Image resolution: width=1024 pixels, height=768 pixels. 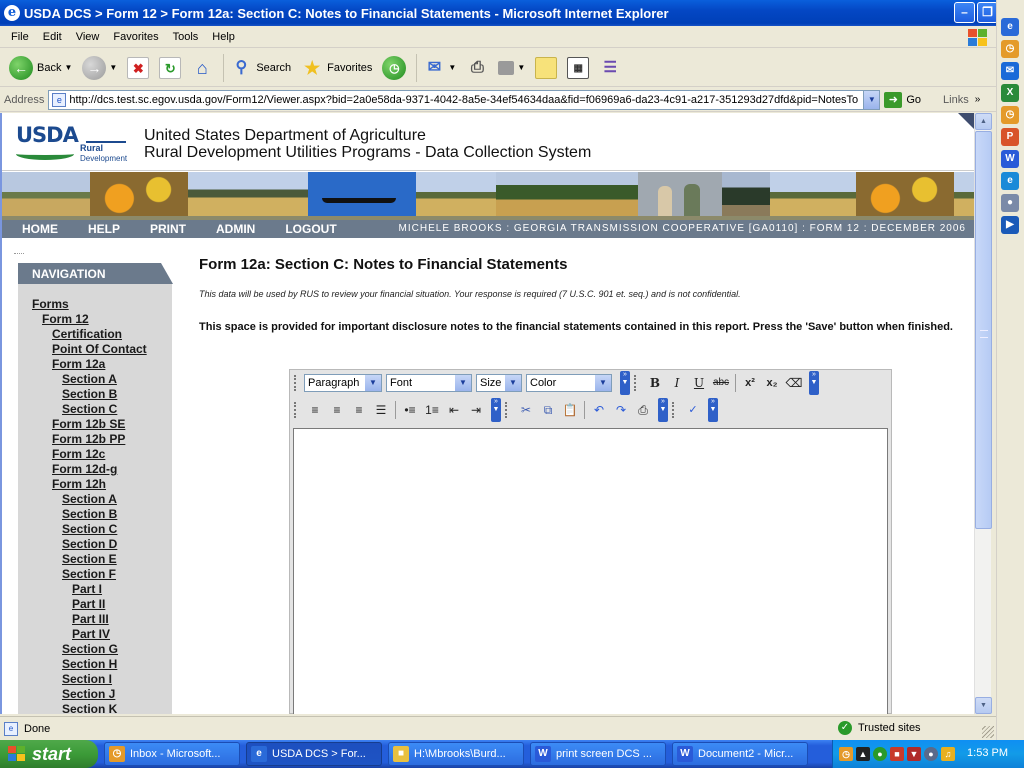 I want to click on nav-tree-item: Part II, so click(x=95, y=604).